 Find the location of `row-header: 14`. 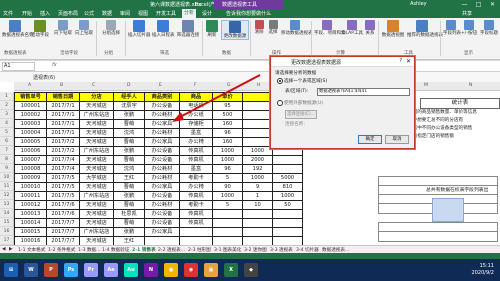

row-header: 14 is located at coordinates (7, 213).